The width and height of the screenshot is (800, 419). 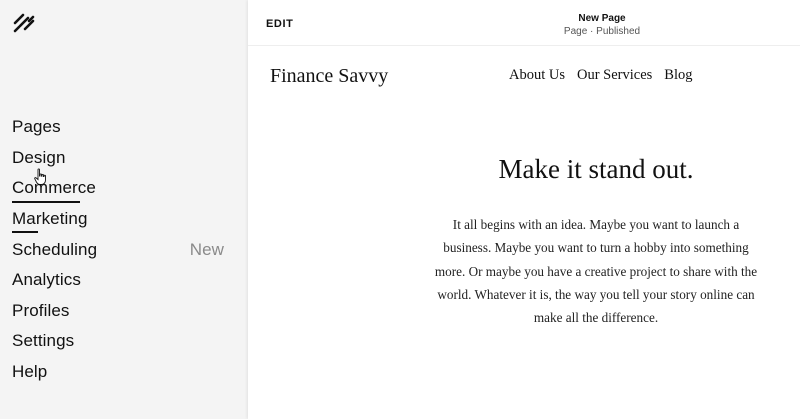 I want to click on page-title: New Page, so click(x=602, y=18).